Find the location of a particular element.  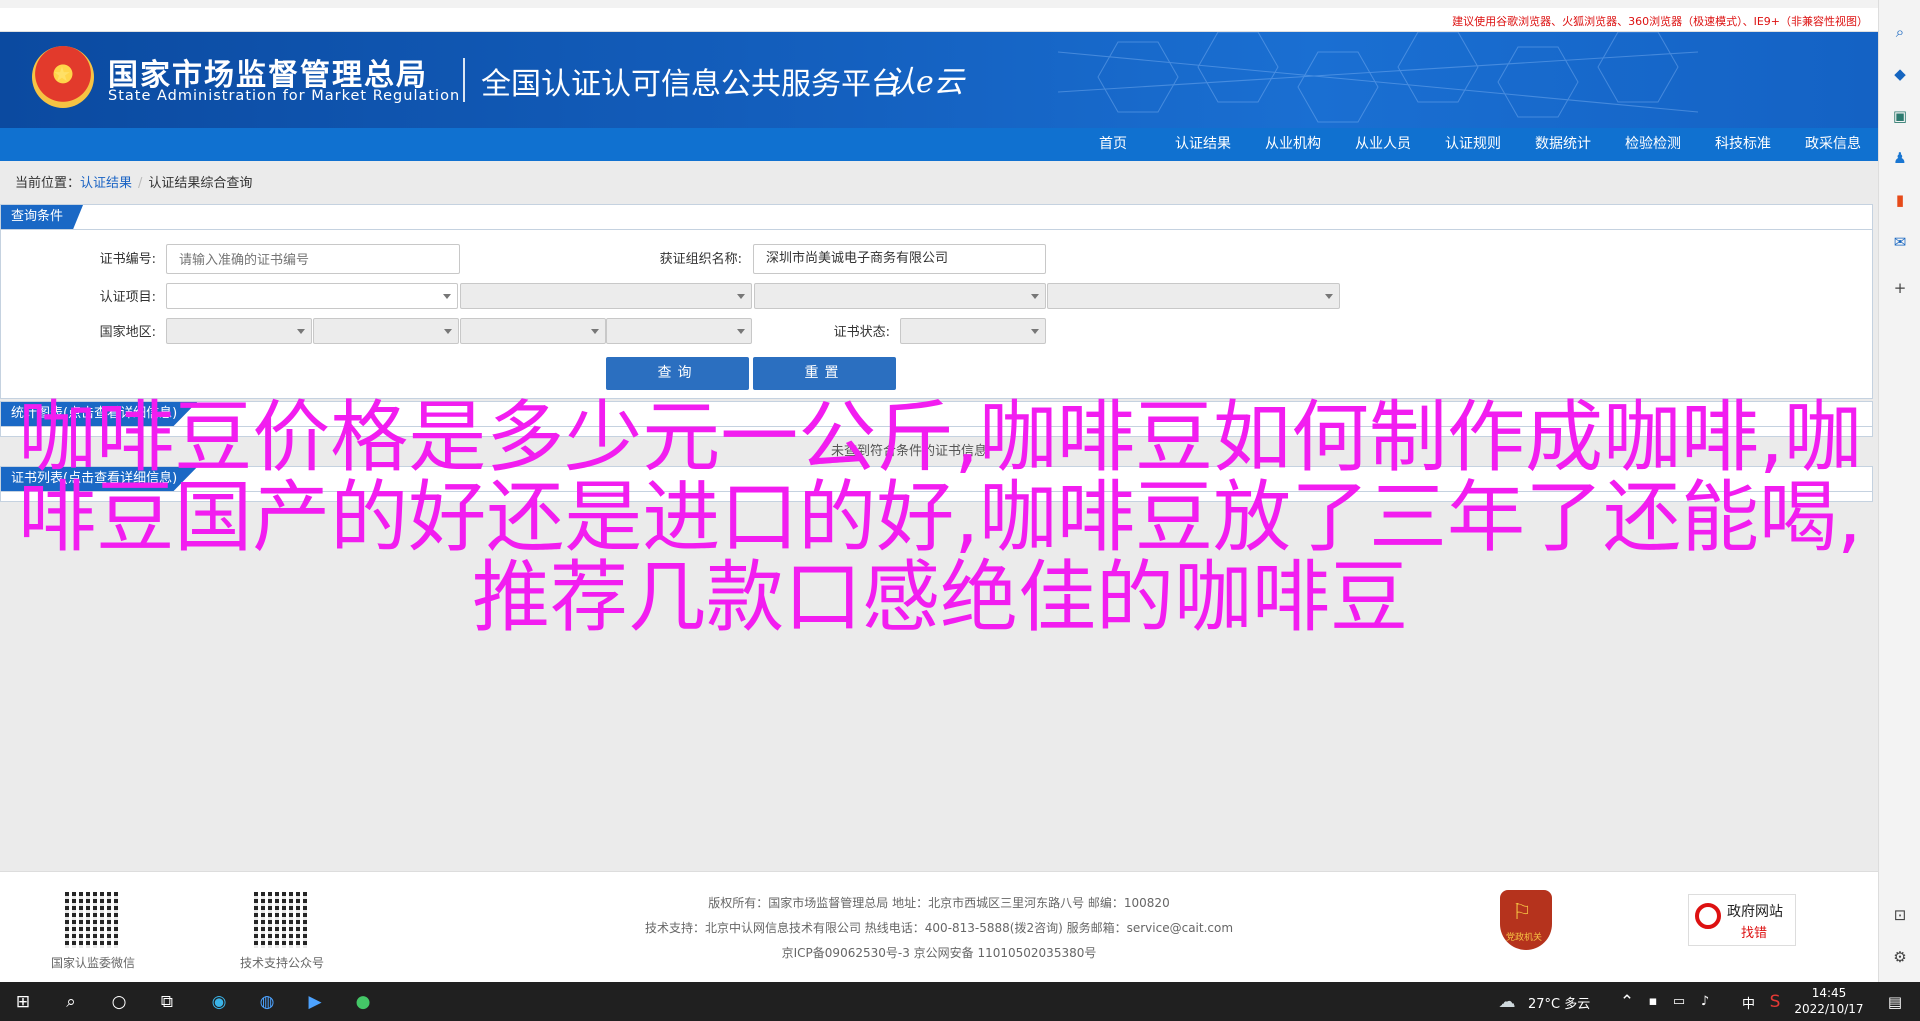

cert-item-label: 认证项目: is located at coordinates (127, 297).